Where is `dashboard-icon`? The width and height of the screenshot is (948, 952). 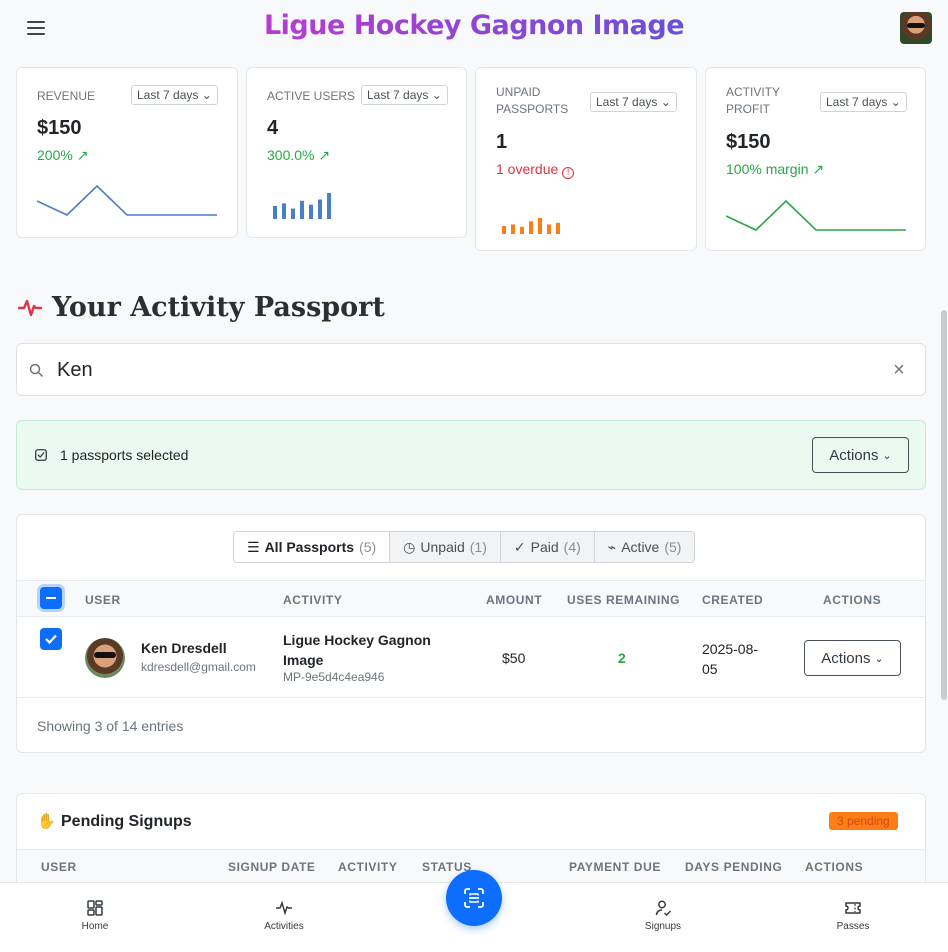 dashboard-icon is located at coordinates (95, 908).